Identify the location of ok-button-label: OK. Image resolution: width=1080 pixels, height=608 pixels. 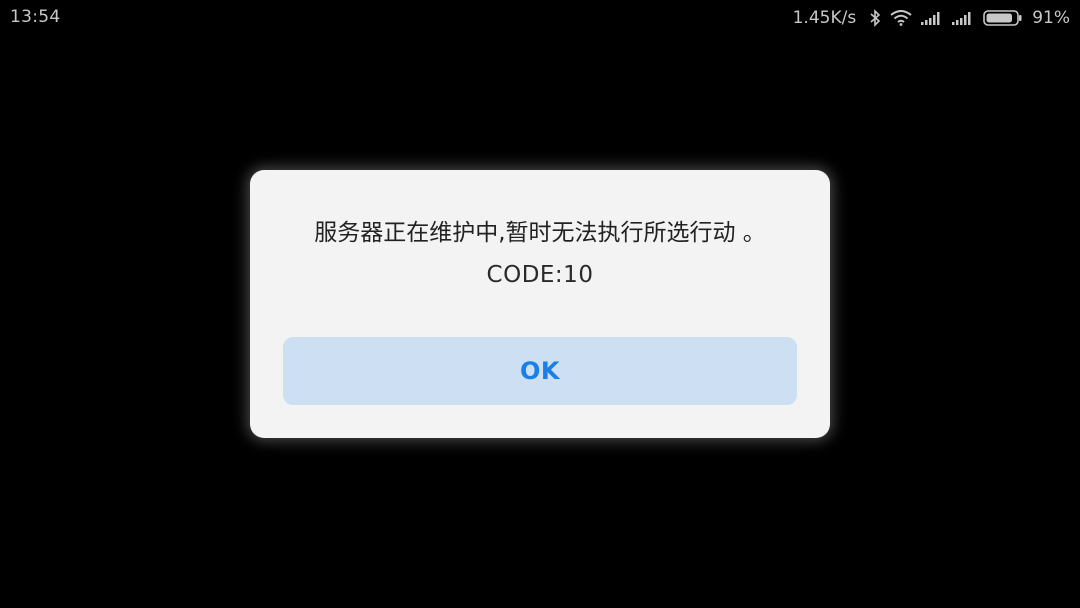
(540, 371).